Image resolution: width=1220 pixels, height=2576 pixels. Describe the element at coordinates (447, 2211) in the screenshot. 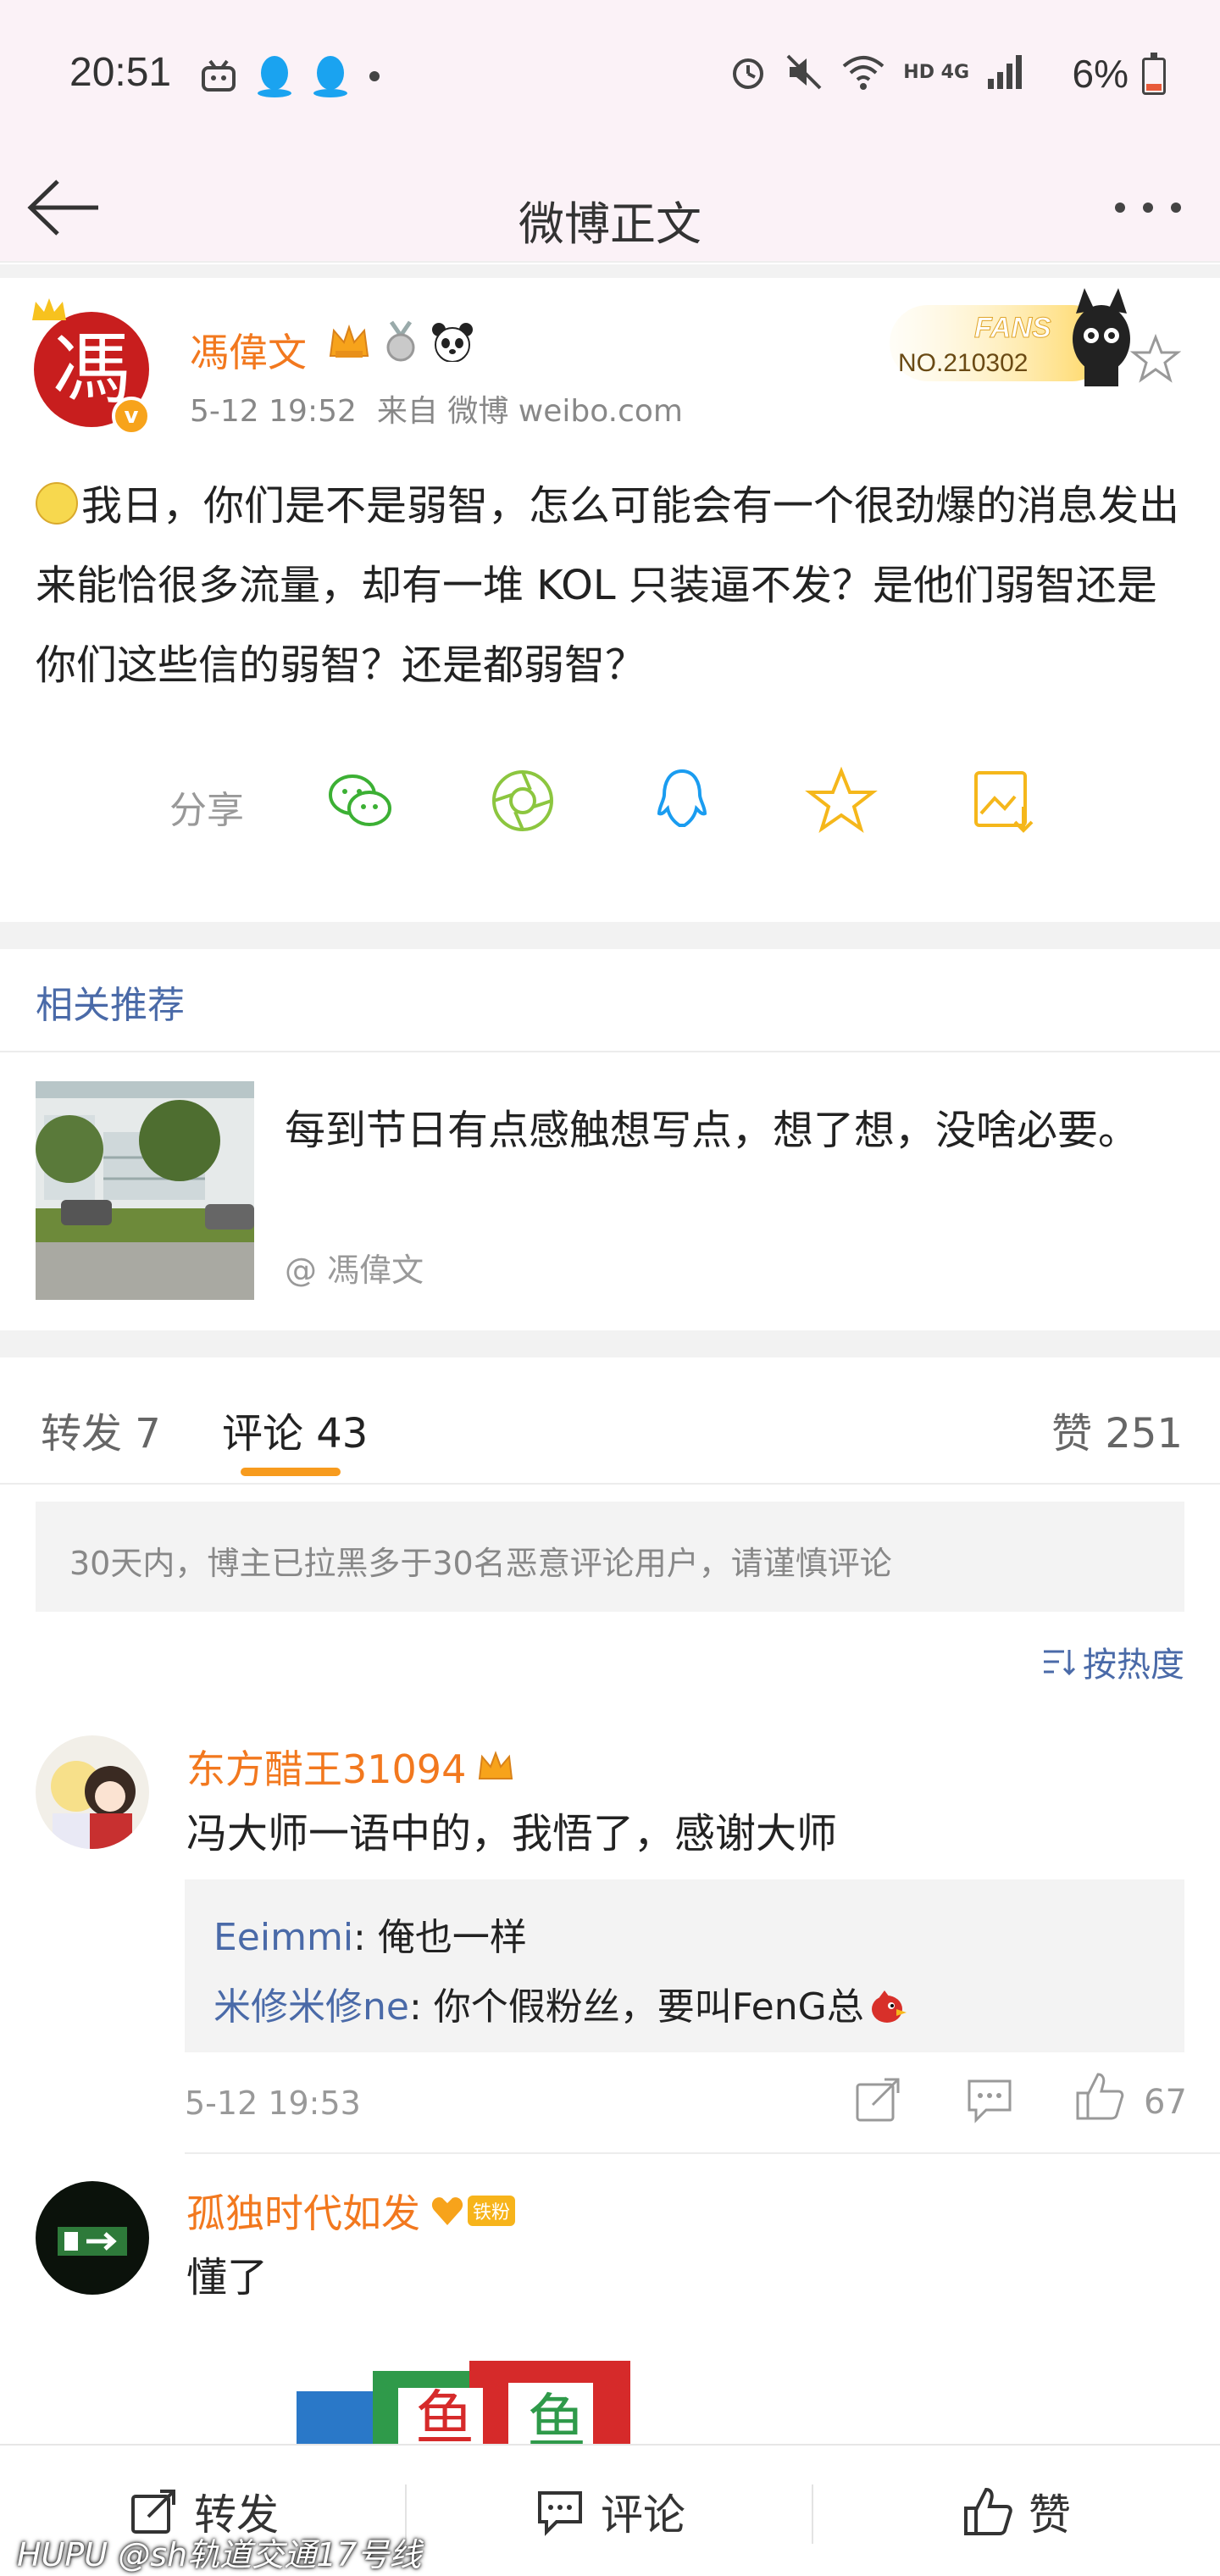

I see `fan-heart-icon` at that location.